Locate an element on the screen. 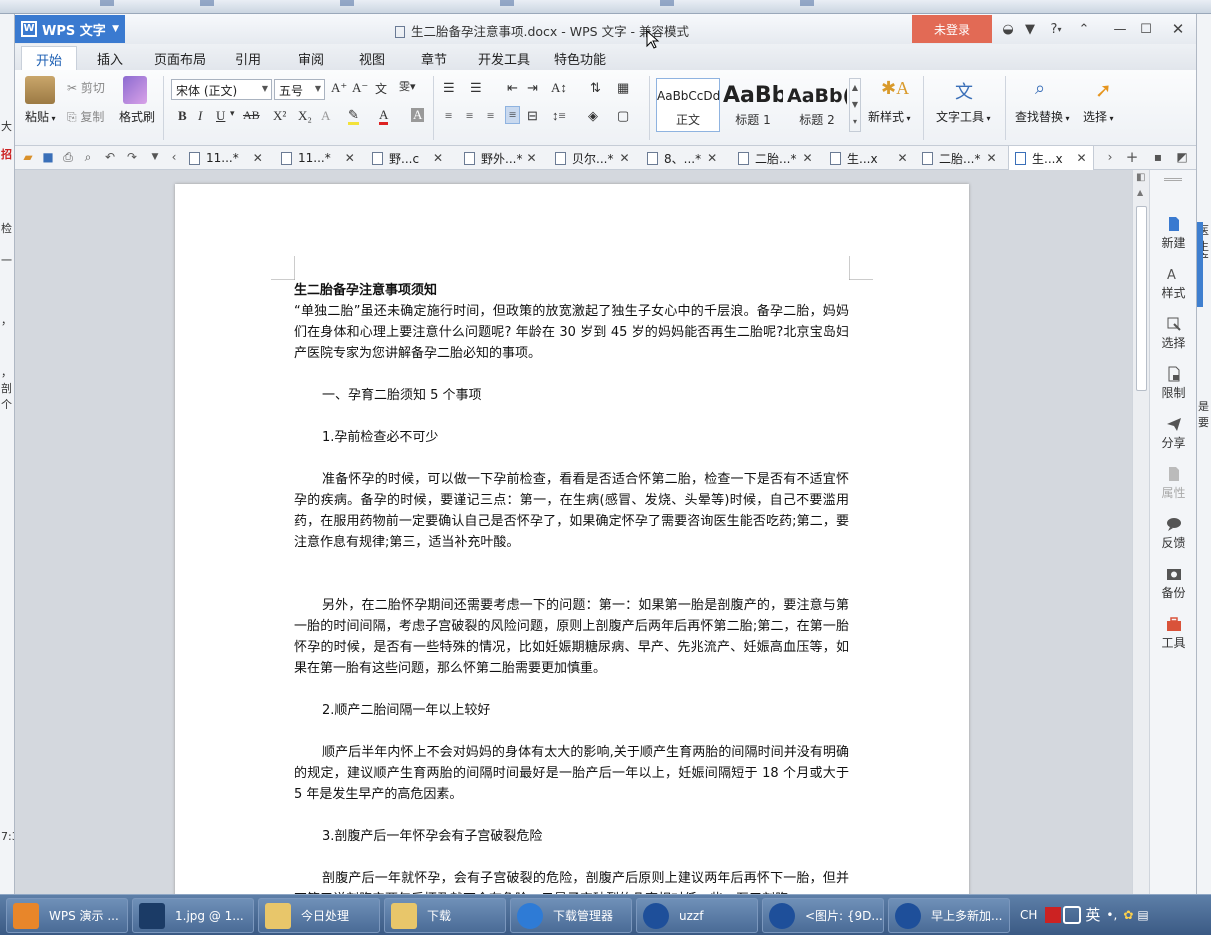 Image resolution: width=1211 pixels, height=935 pixels. font-name-select: 宋体 (正文) ▼ is located at coordinates (221, 89).